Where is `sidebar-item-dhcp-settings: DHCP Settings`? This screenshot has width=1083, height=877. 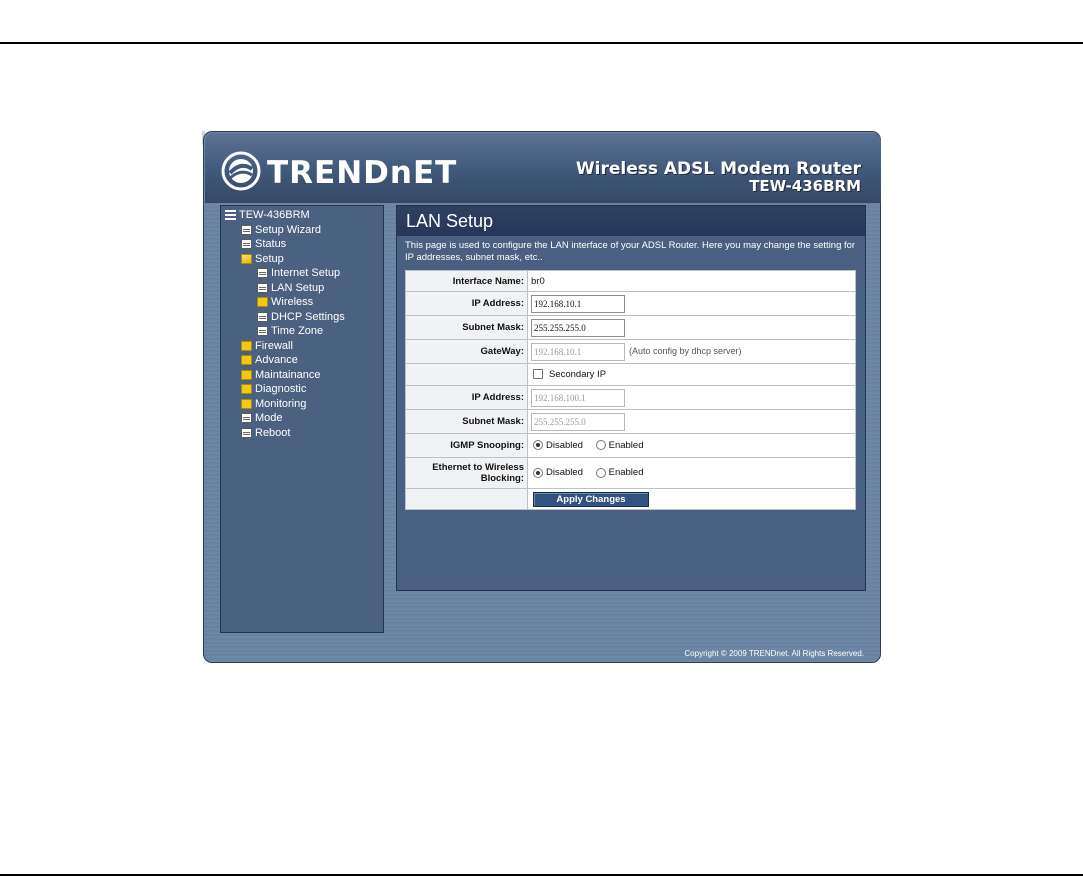 sidebar-item-dhcp-settings: DHCP Settings is located at coordinates (285, 317).